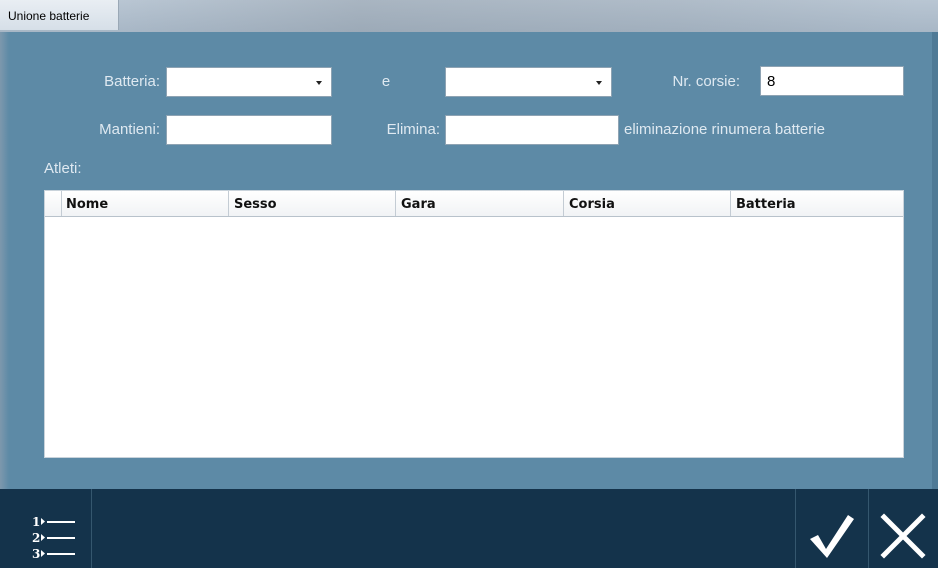 Image resolution: width=938 pixels, height=568 pixels. I want to click on batteria-select, so click(249, 82).